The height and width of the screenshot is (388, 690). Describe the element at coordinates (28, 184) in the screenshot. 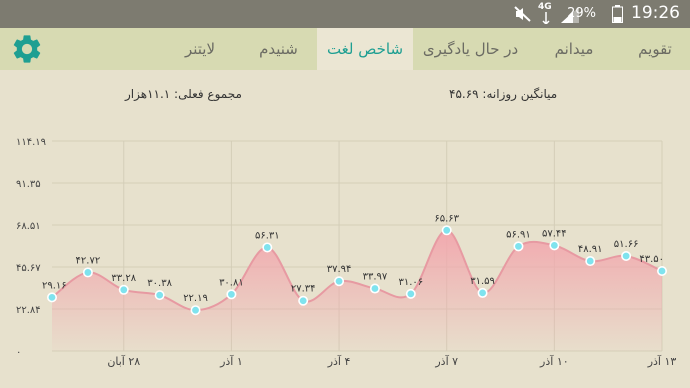

I see `y-tick-label: ۹۱.۳۵` at that location.